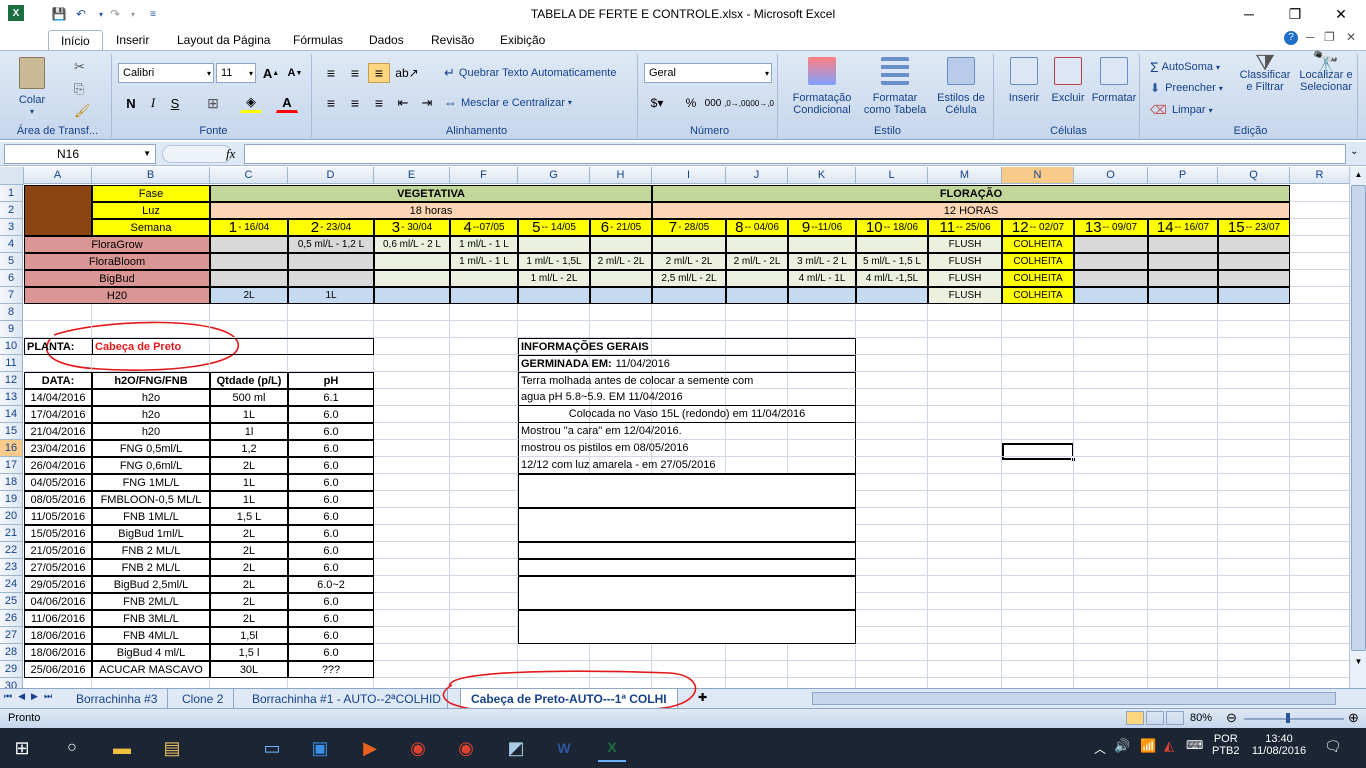  I want to click on last-sheet-icon: ⏭, so click(48, 696).